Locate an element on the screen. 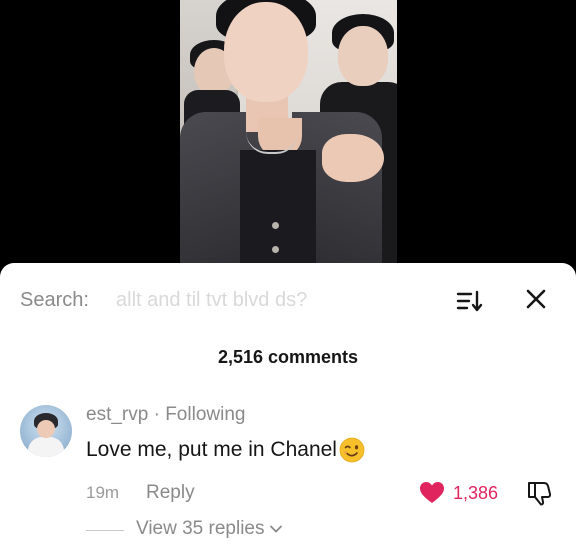  search-suggestion: allt and til tvt blvd ds? is located at coordinates (211, 300).